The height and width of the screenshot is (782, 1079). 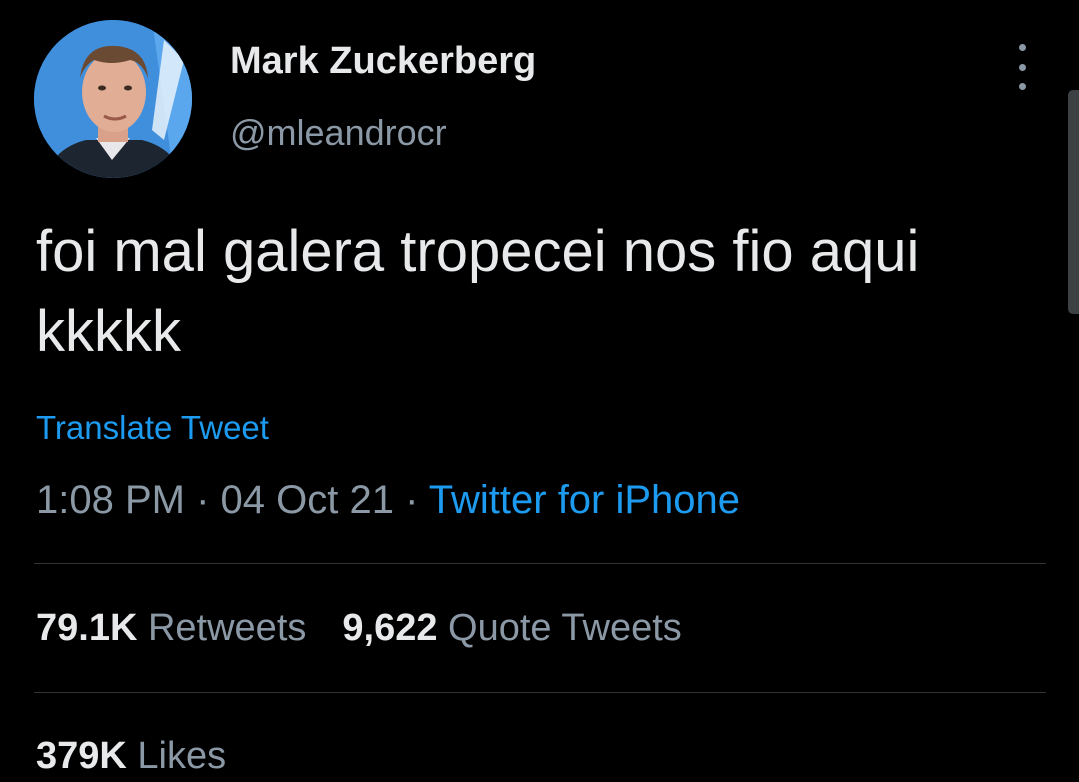 What do you see at coordinates (152, 428) in the screenshot?
I see `translate-tweet-link: Translate Tweet` at bounding box center [152, 428].